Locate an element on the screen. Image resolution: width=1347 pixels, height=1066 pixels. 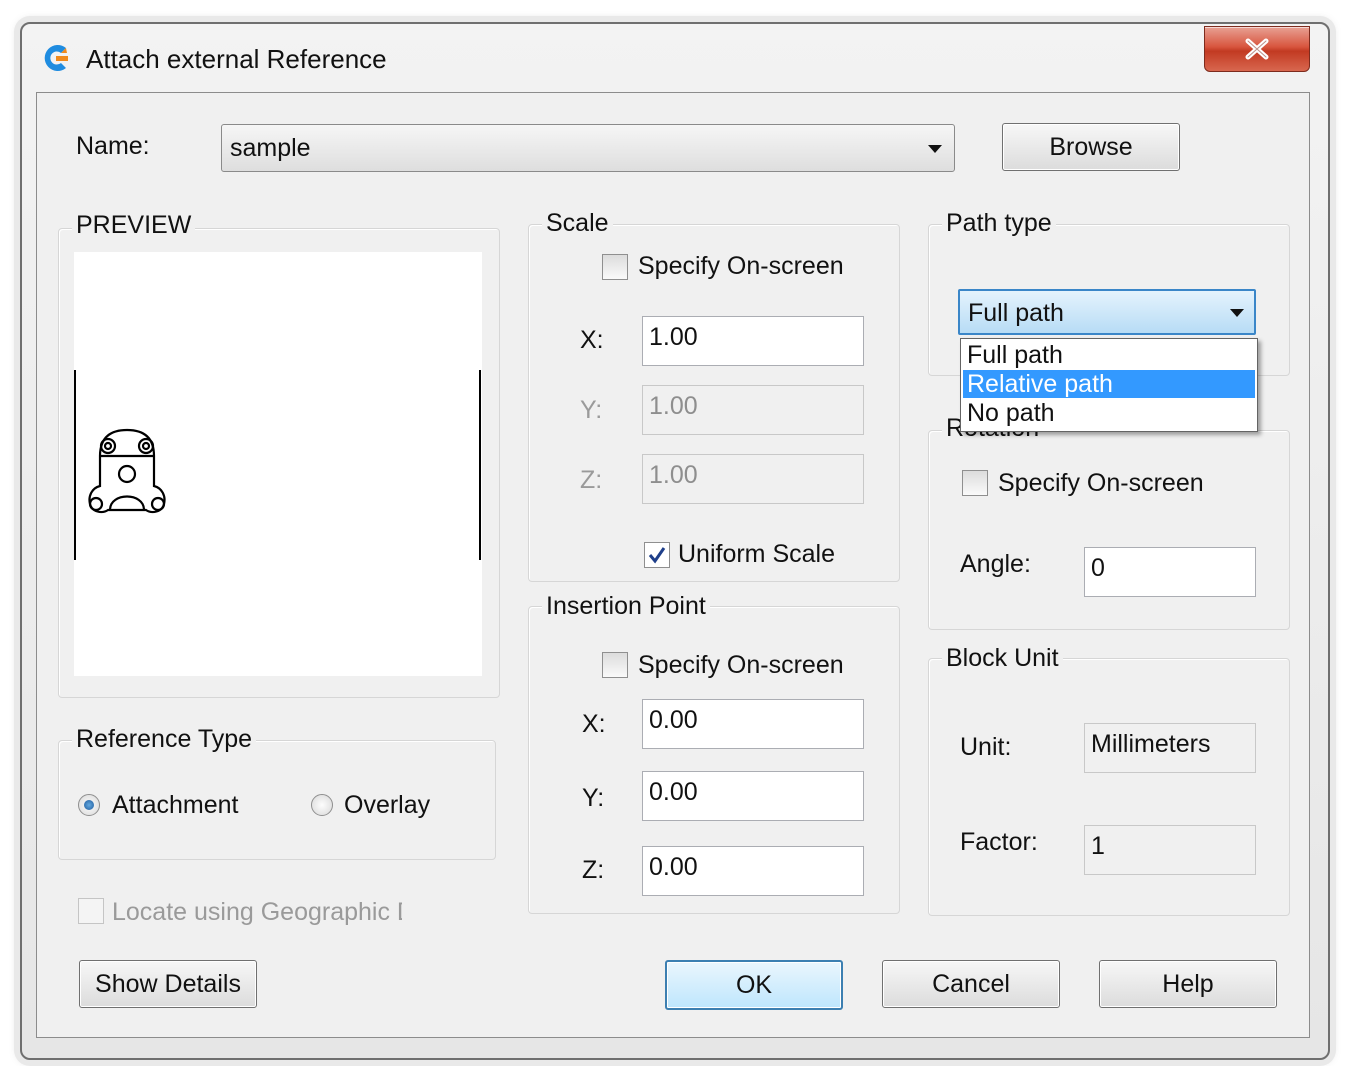
close-button is located at coordinates (1257, 49).